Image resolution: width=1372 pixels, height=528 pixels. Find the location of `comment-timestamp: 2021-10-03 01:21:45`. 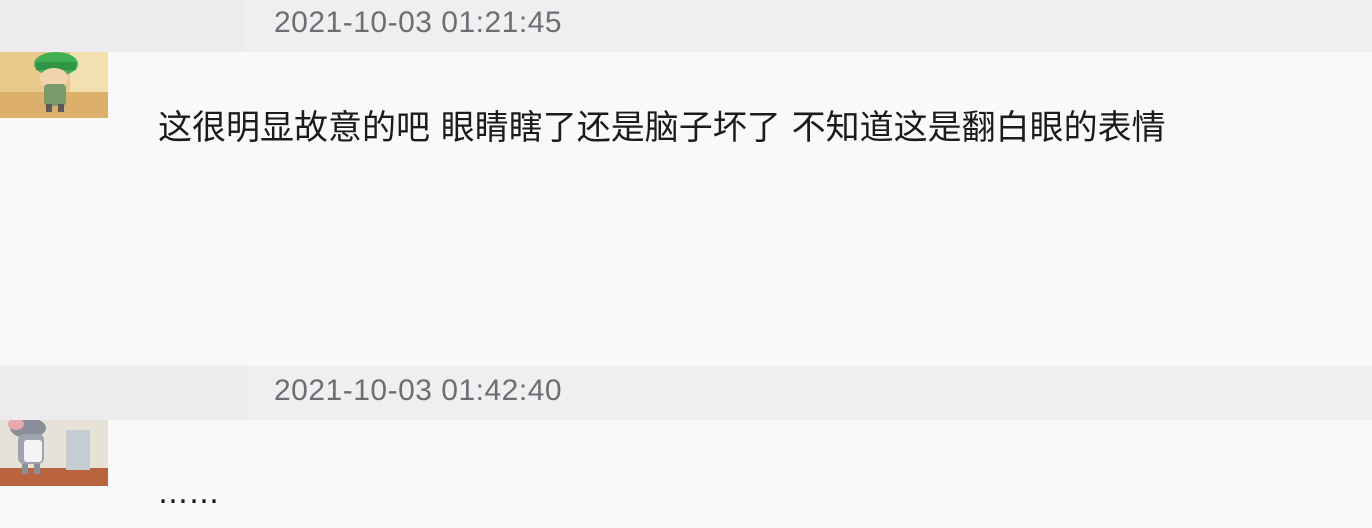

comment-timestamp: 2021-10-03 01:21:45 is located at coordinates (418, 22).